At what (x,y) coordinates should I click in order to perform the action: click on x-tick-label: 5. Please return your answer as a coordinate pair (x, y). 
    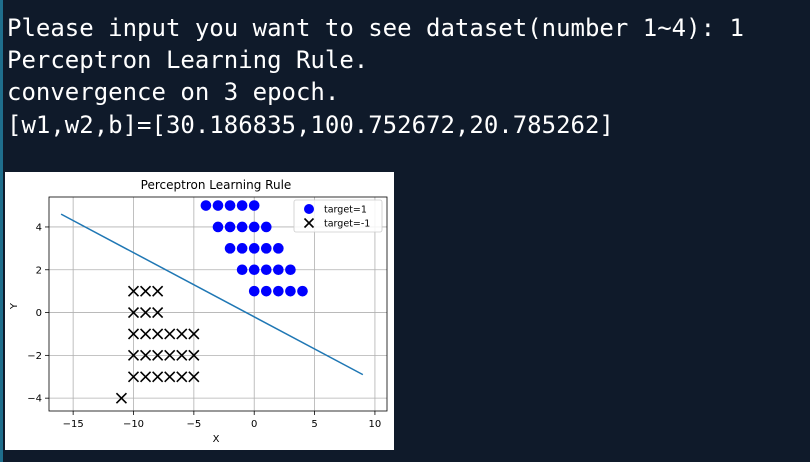
    Looking at the image, I should click on (314, 424).